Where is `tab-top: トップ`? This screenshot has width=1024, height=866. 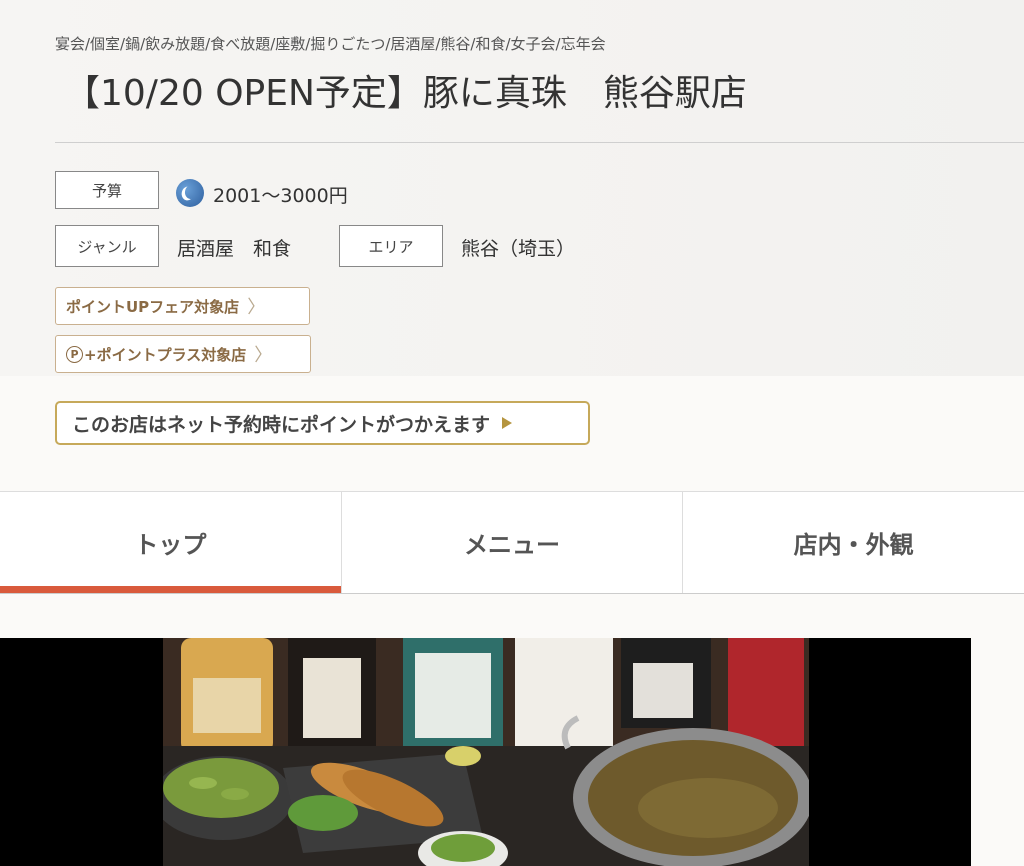 tab-top: トップ is located at coordinates (171, 542).